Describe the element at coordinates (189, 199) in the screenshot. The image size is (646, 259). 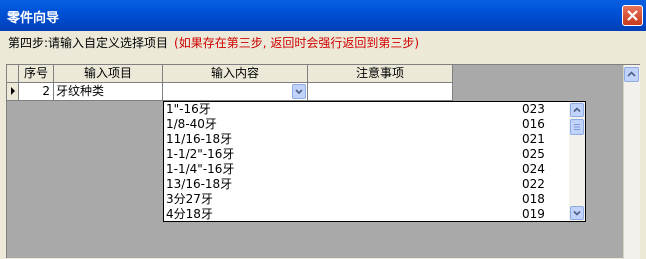
I see `option-name: 3分27牙` at that location.